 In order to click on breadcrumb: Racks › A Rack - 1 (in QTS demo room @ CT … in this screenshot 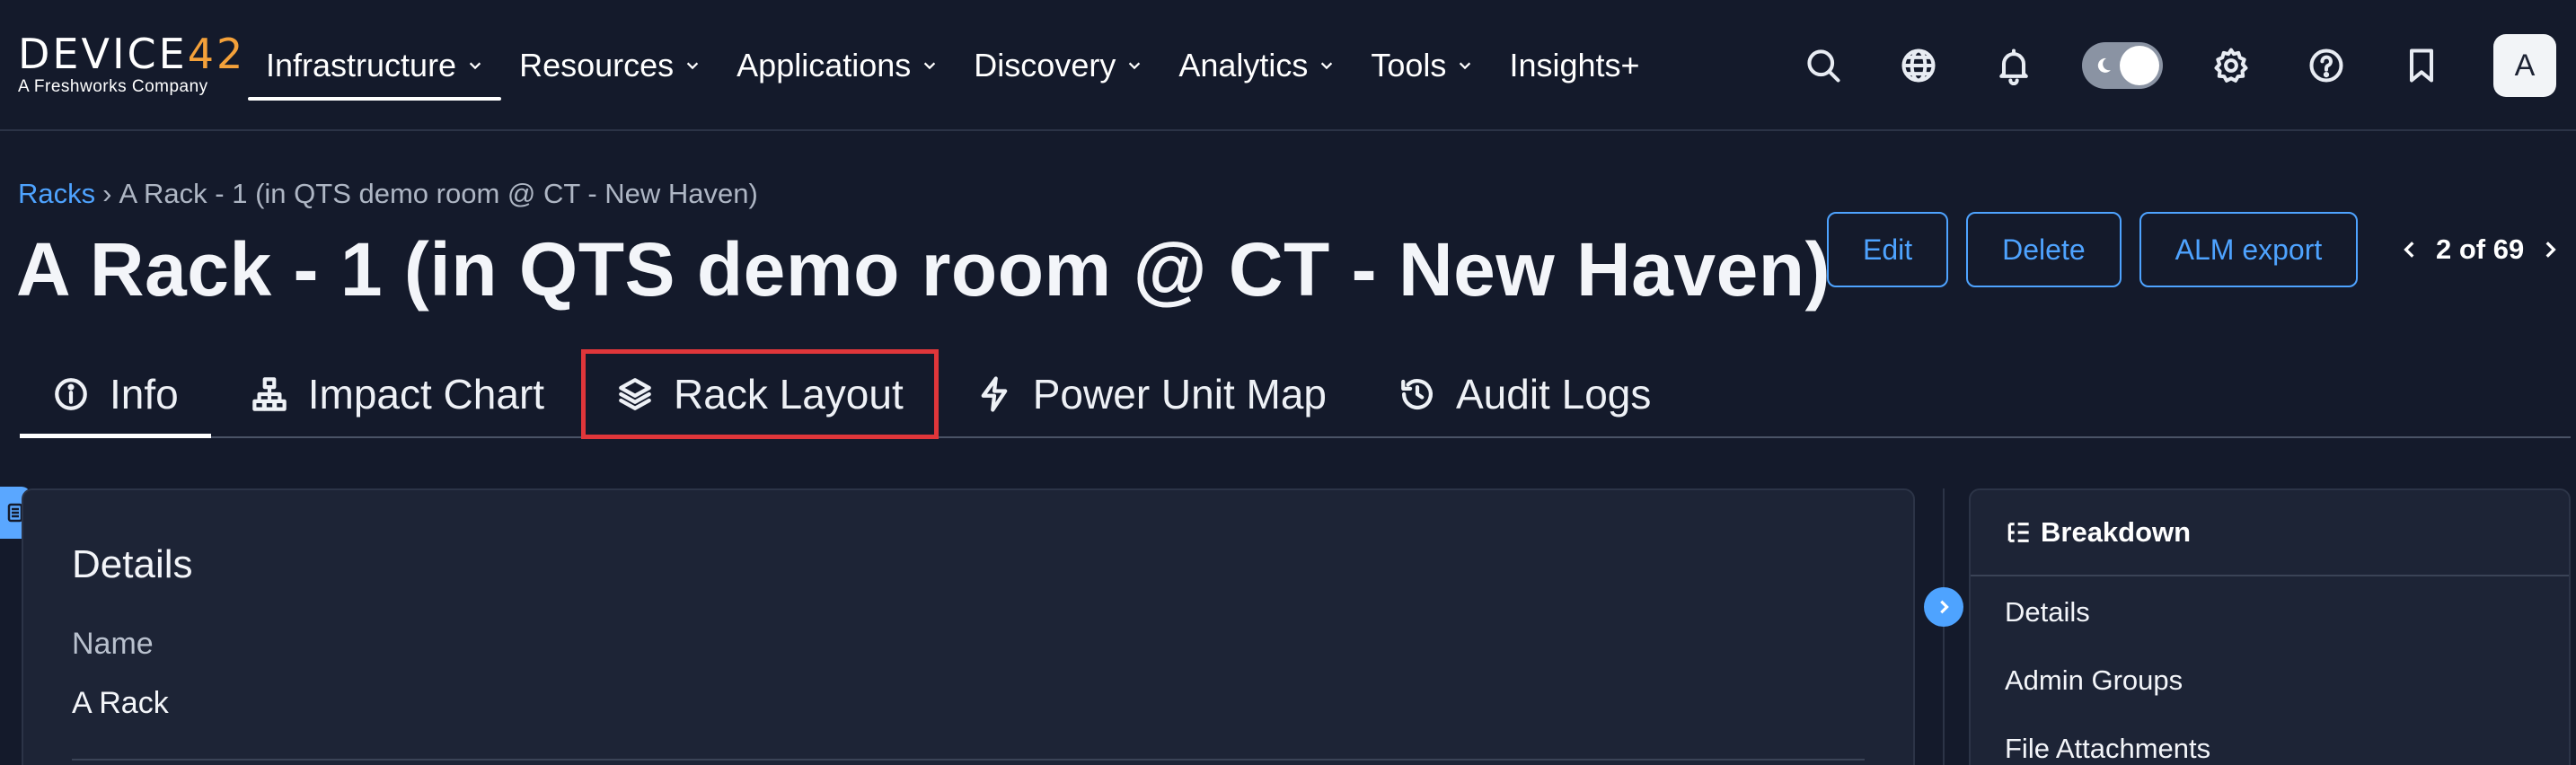, I will do `click(388, 194)`.